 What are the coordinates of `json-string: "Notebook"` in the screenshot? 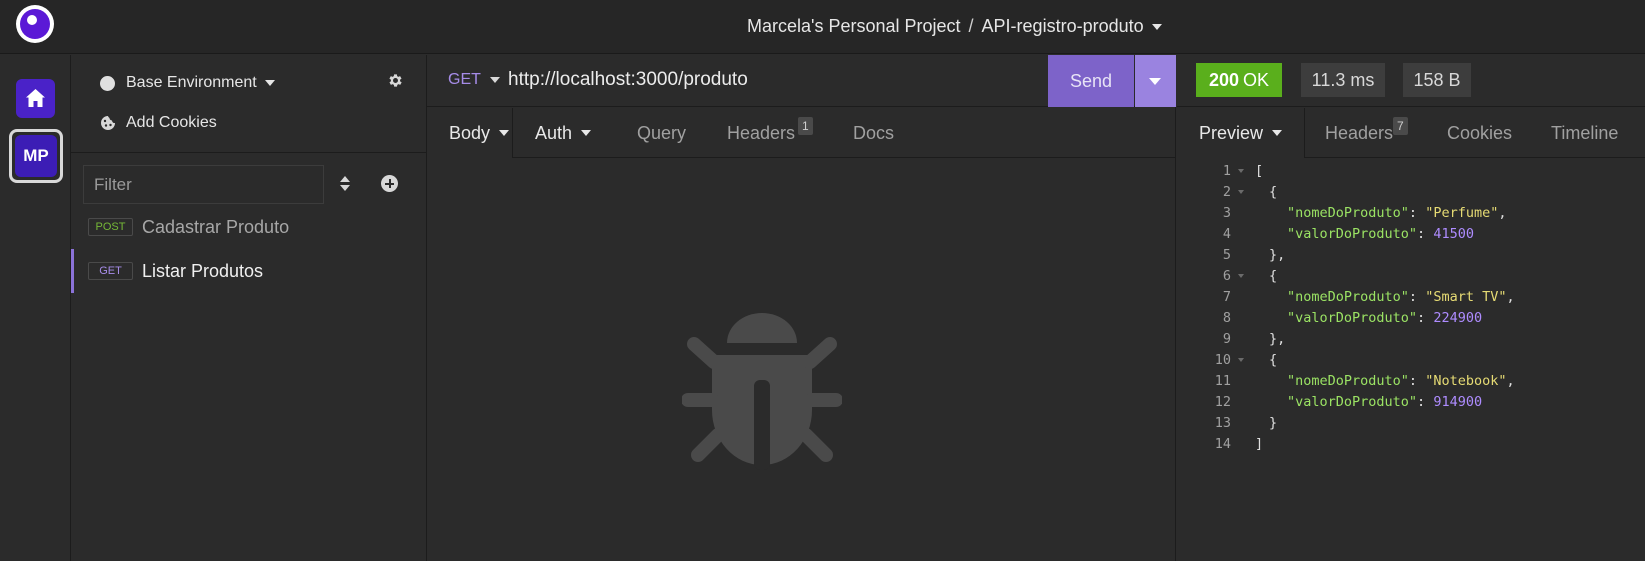 It's located at (1466, 381).